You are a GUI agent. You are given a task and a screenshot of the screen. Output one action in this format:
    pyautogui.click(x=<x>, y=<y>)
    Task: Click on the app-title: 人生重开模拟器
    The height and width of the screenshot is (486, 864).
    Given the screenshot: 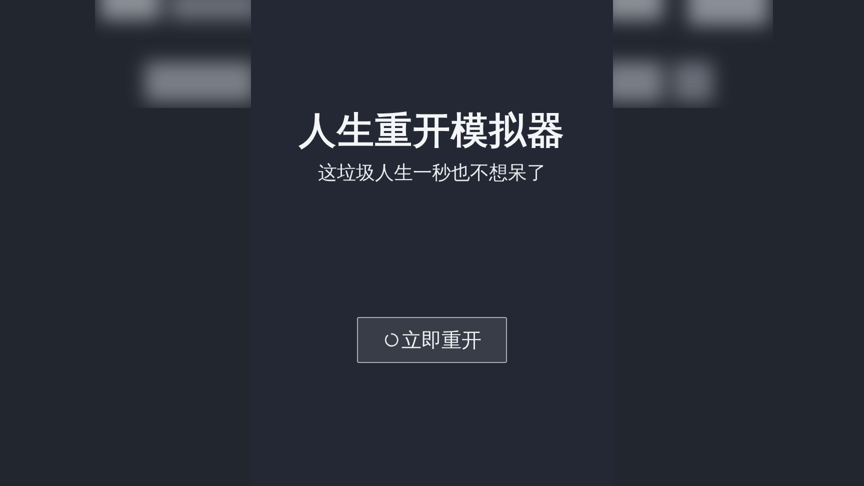 What is the action you would take?
    pyautogui.click(x=432, y=131)
    